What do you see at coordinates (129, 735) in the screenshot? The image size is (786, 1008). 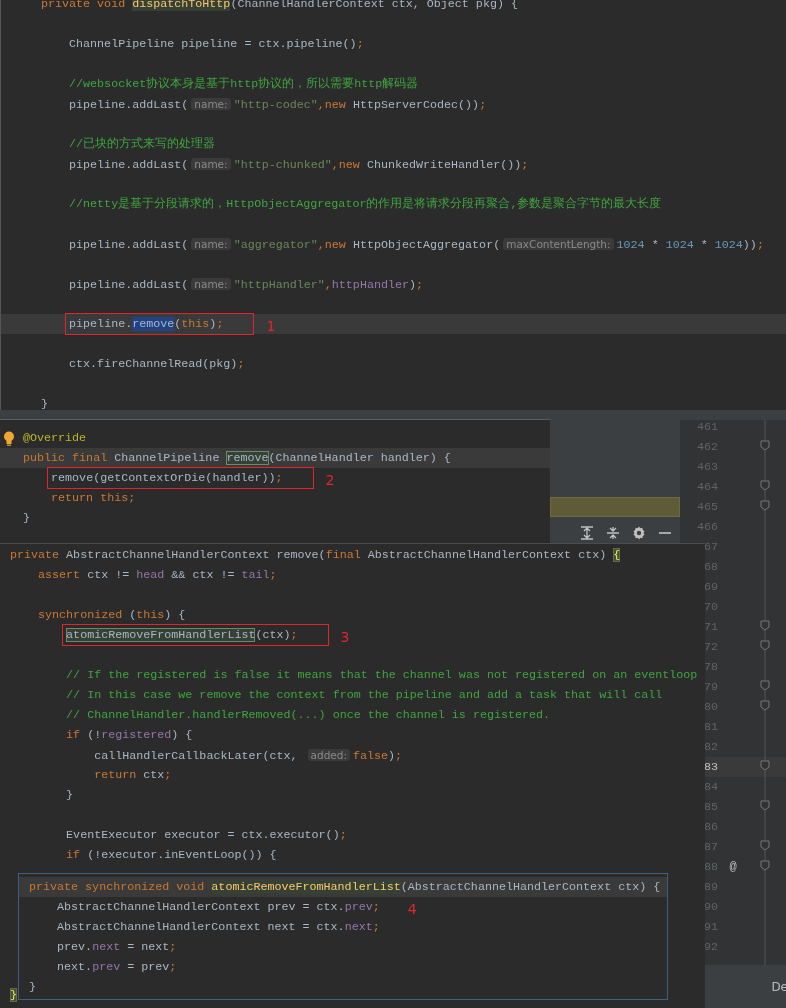 I see `code-line: if (!registered) {` at bounding box center [129, 735].